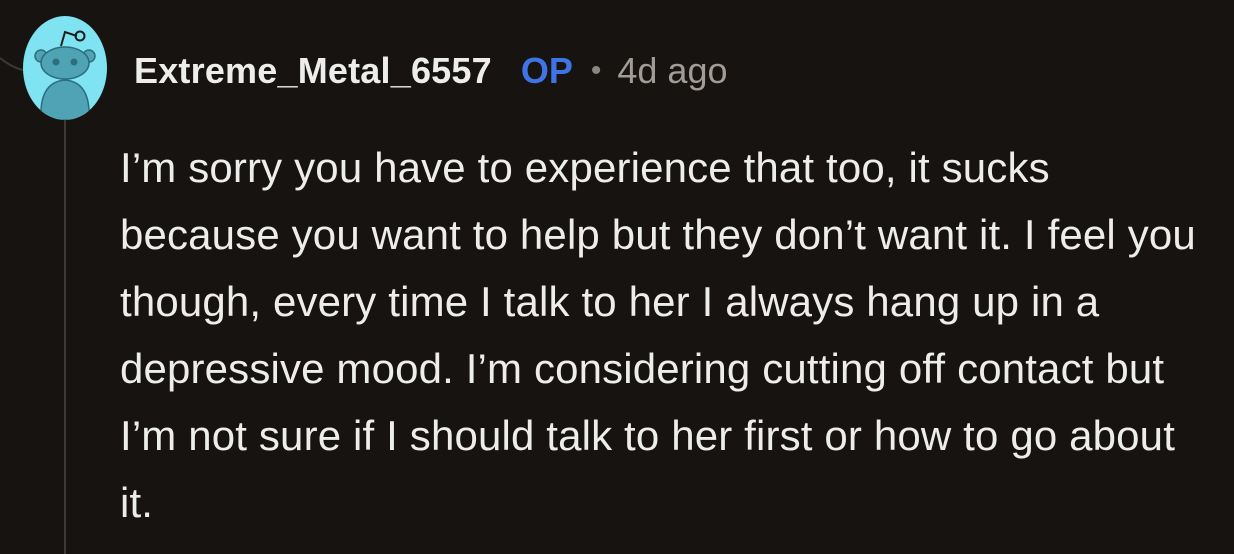  Describe the element at coordinates (313, 71) in the screenshot. I see `author-username: Extreme_Metal_6557` at that location.